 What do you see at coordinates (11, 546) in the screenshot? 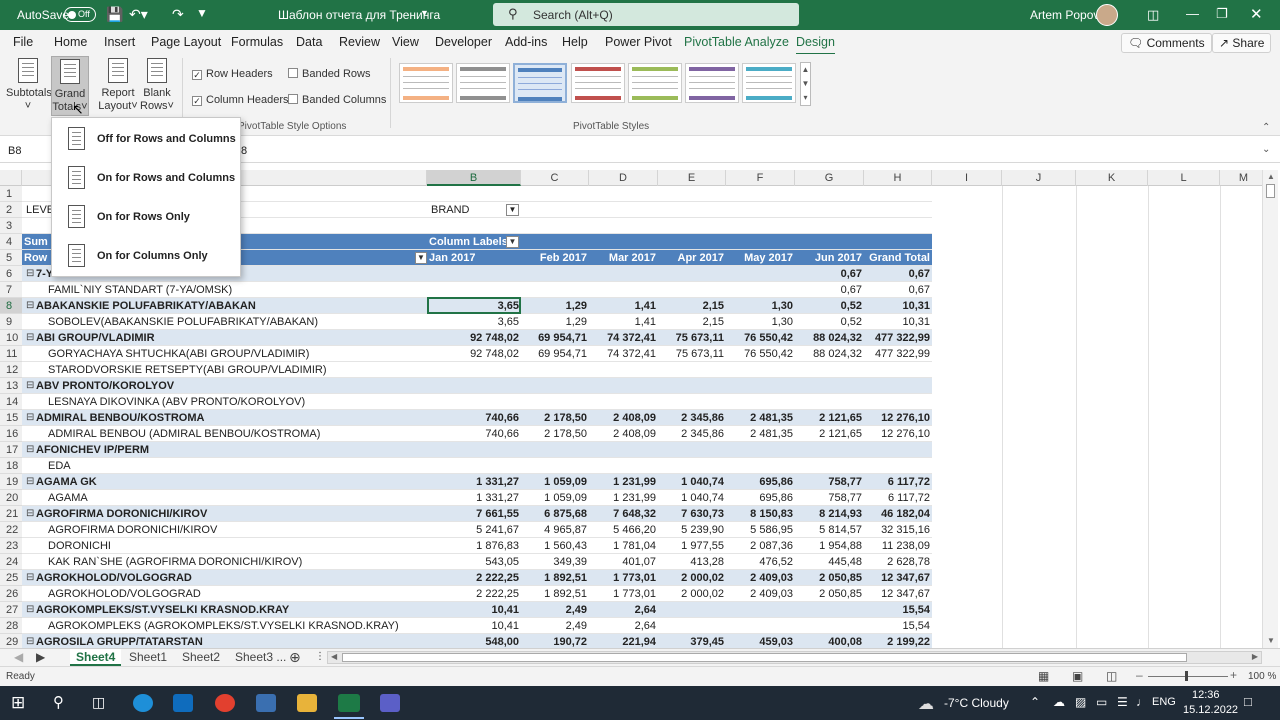
I see `row-header: 23` at bounding box center [11, 546].